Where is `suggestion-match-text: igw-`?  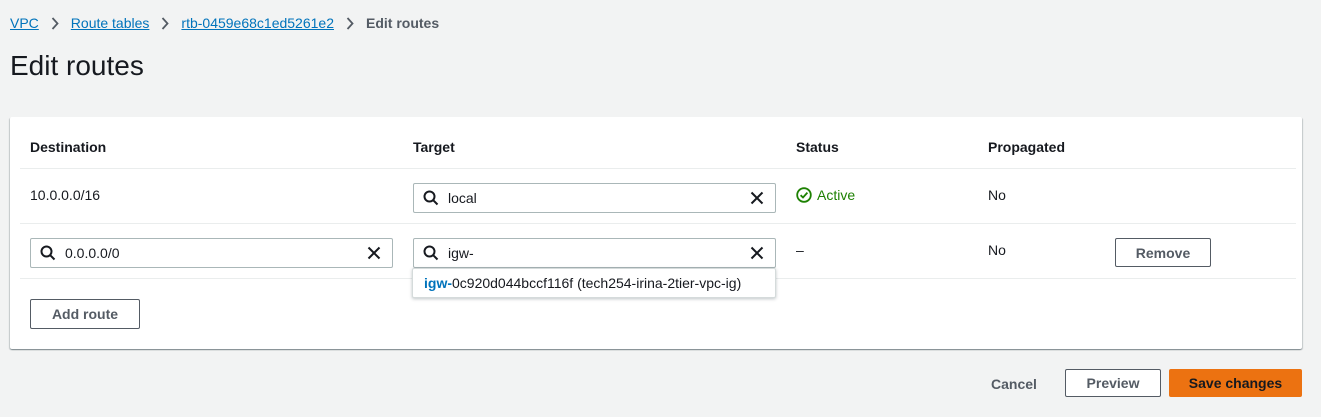
suggestion-match-text: igw- is located at coordinates (438, 283).